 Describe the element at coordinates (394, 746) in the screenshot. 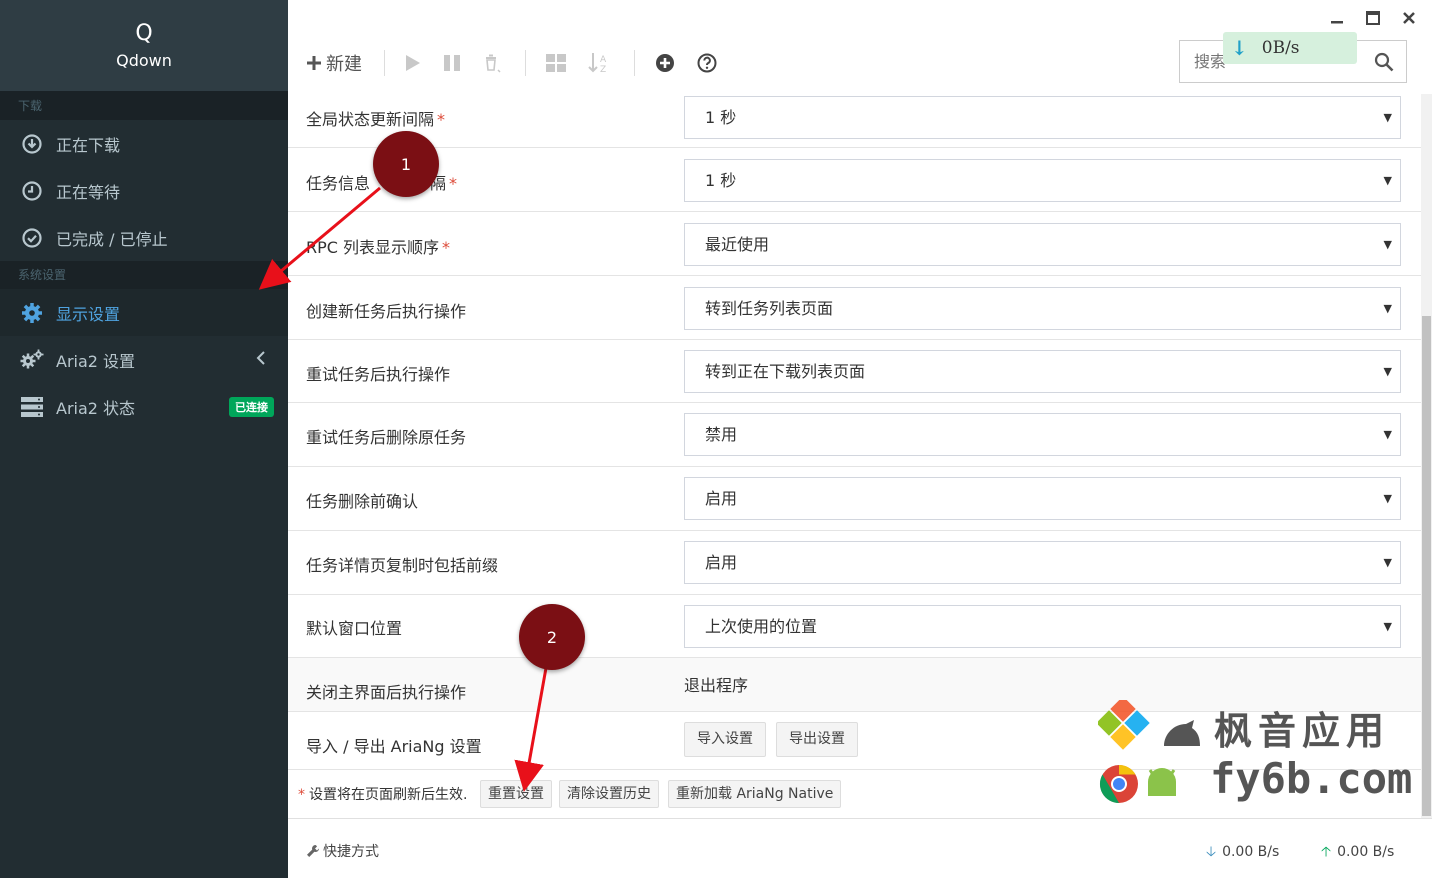

I see `setting-label: 导入 / 导出 AriaNg 设置` at that location.